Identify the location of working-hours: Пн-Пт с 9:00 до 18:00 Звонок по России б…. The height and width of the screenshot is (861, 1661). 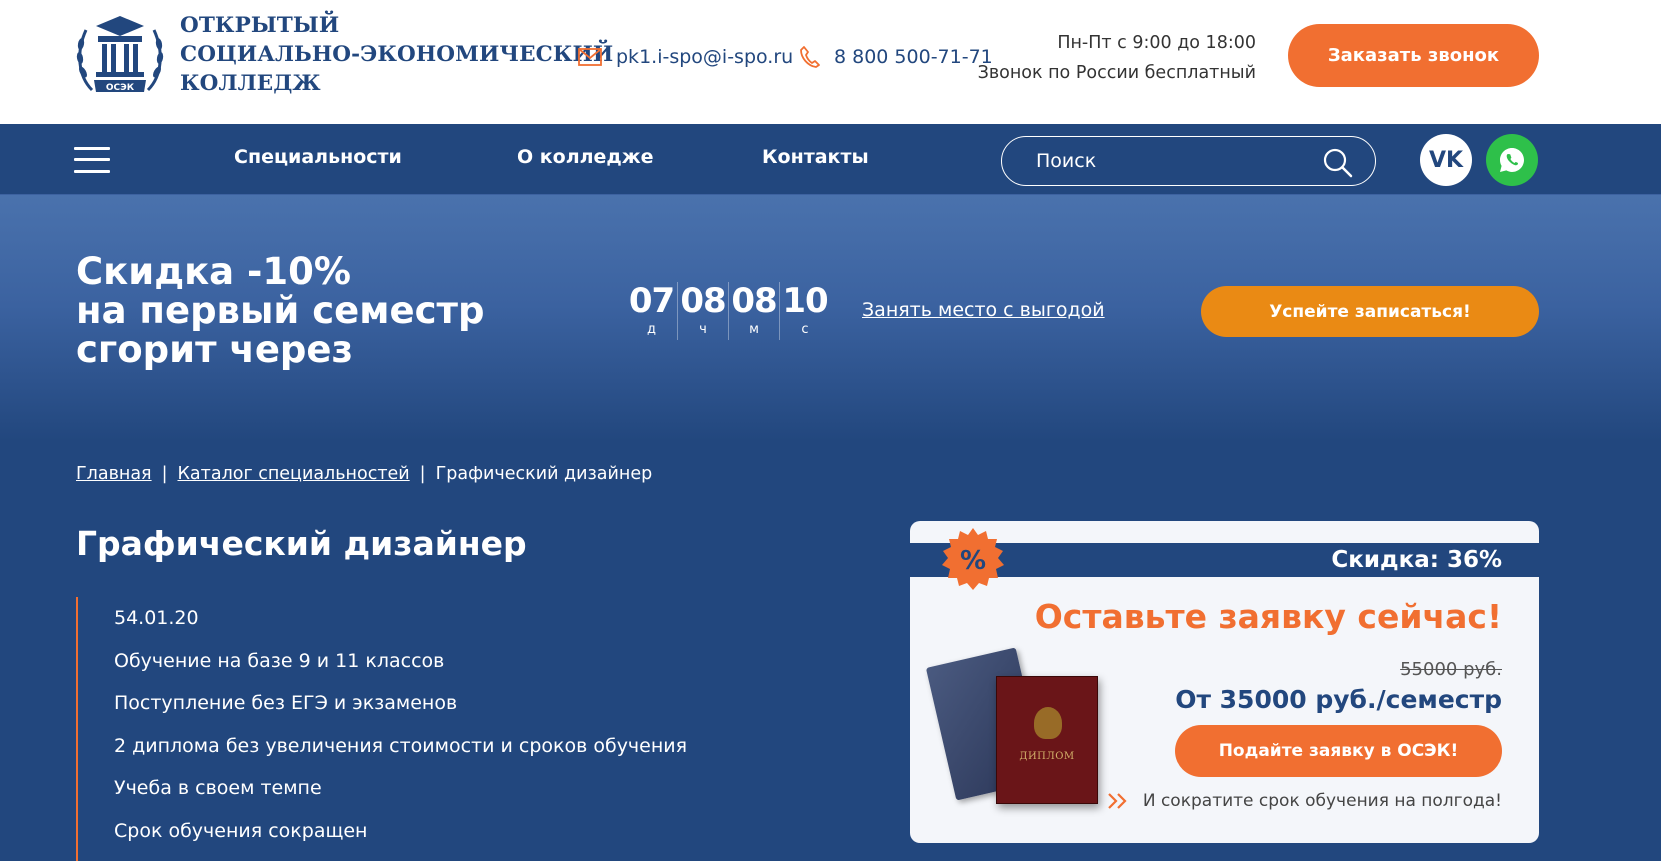
(1108, 58).